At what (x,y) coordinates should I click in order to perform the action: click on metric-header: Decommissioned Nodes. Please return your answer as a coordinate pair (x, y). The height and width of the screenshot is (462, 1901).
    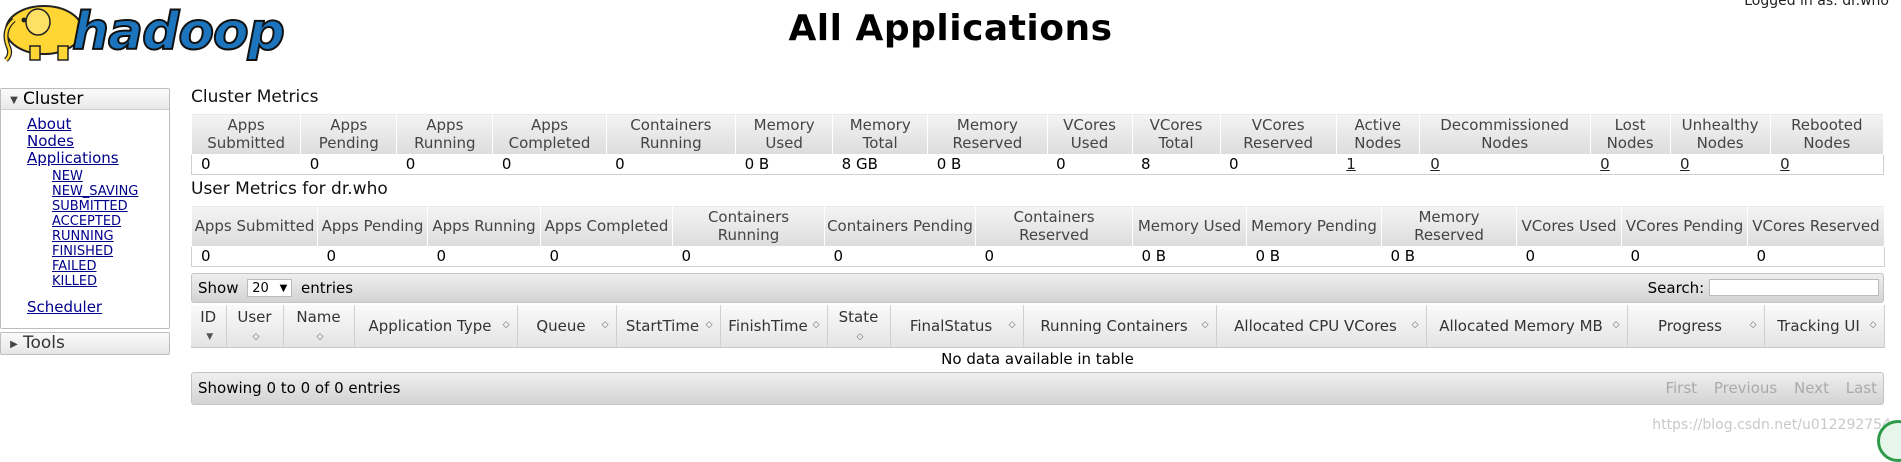
    Looking at the image, I should click on (1504, 134).